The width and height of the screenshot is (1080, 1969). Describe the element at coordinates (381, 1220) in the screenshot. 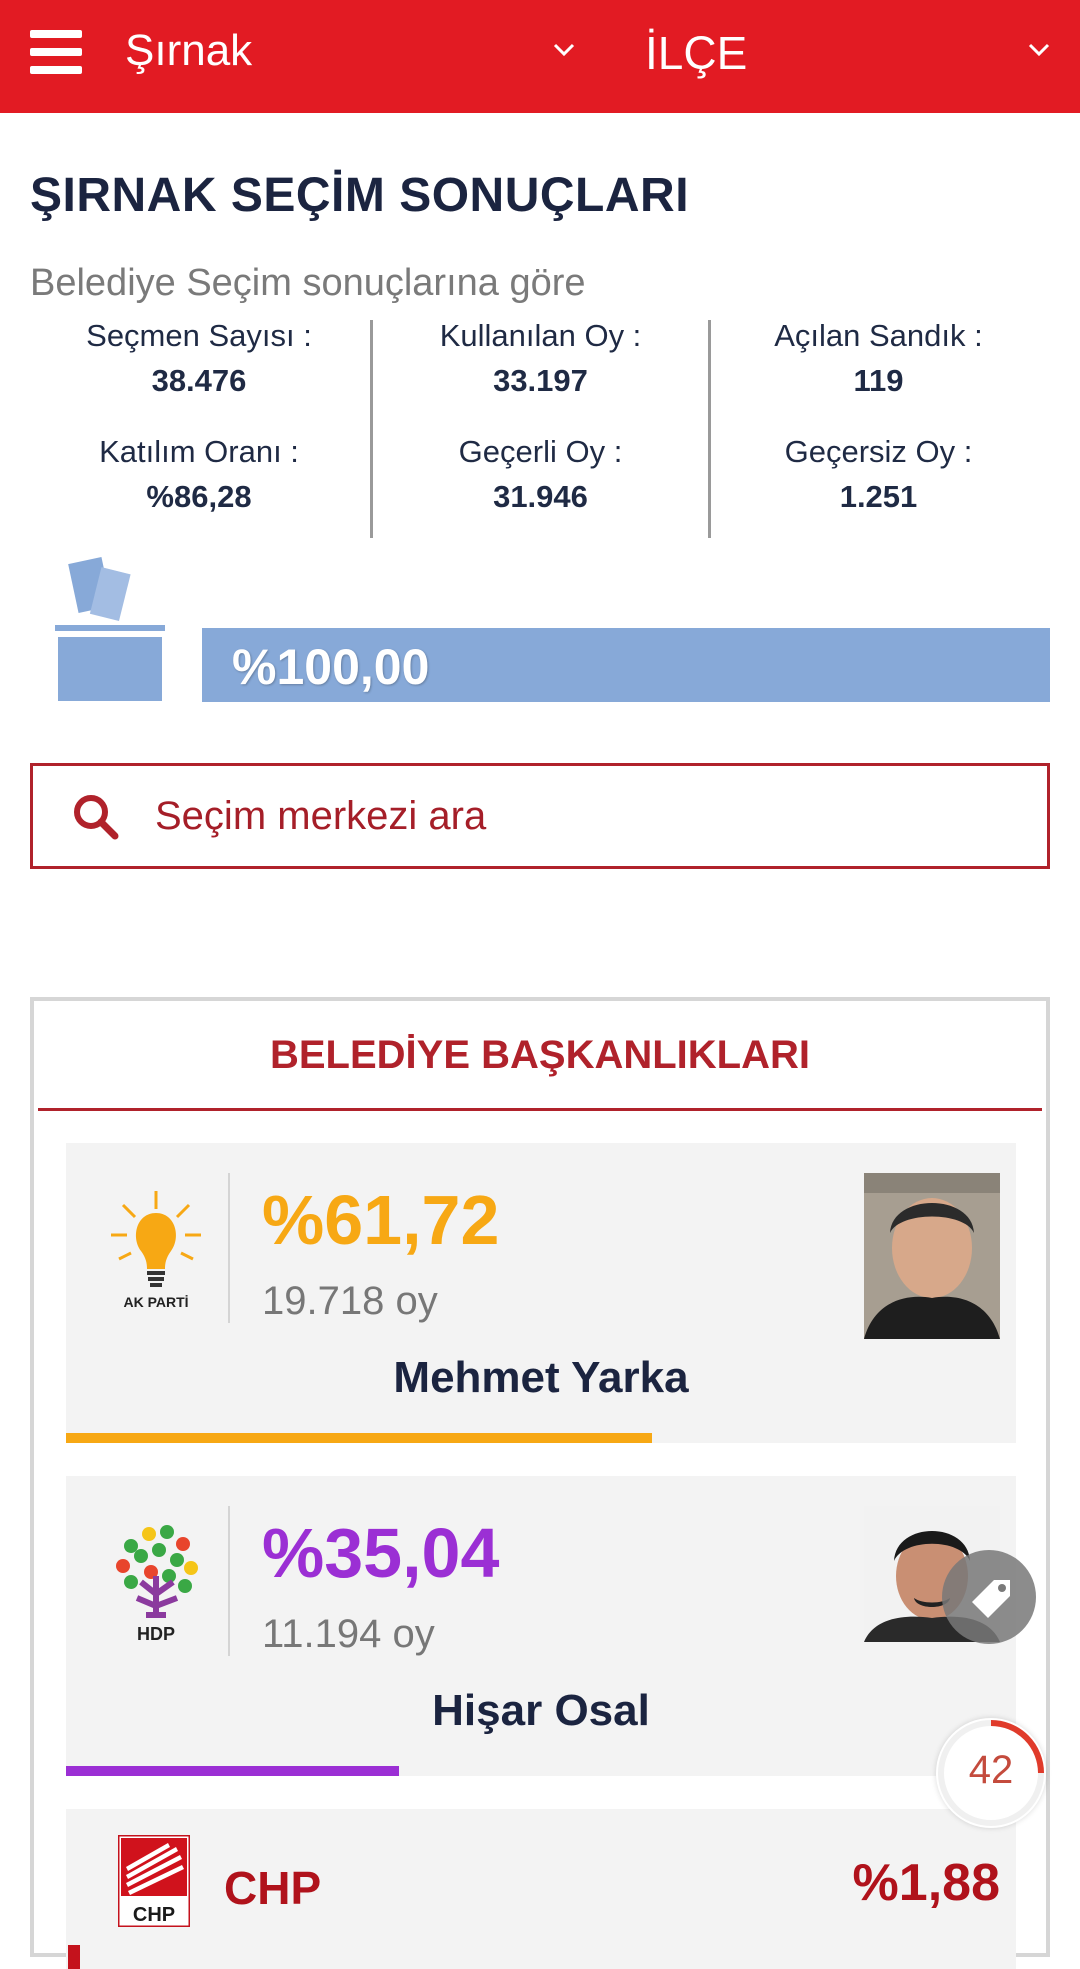

I see `candidate-percent: %61,72` at that location.